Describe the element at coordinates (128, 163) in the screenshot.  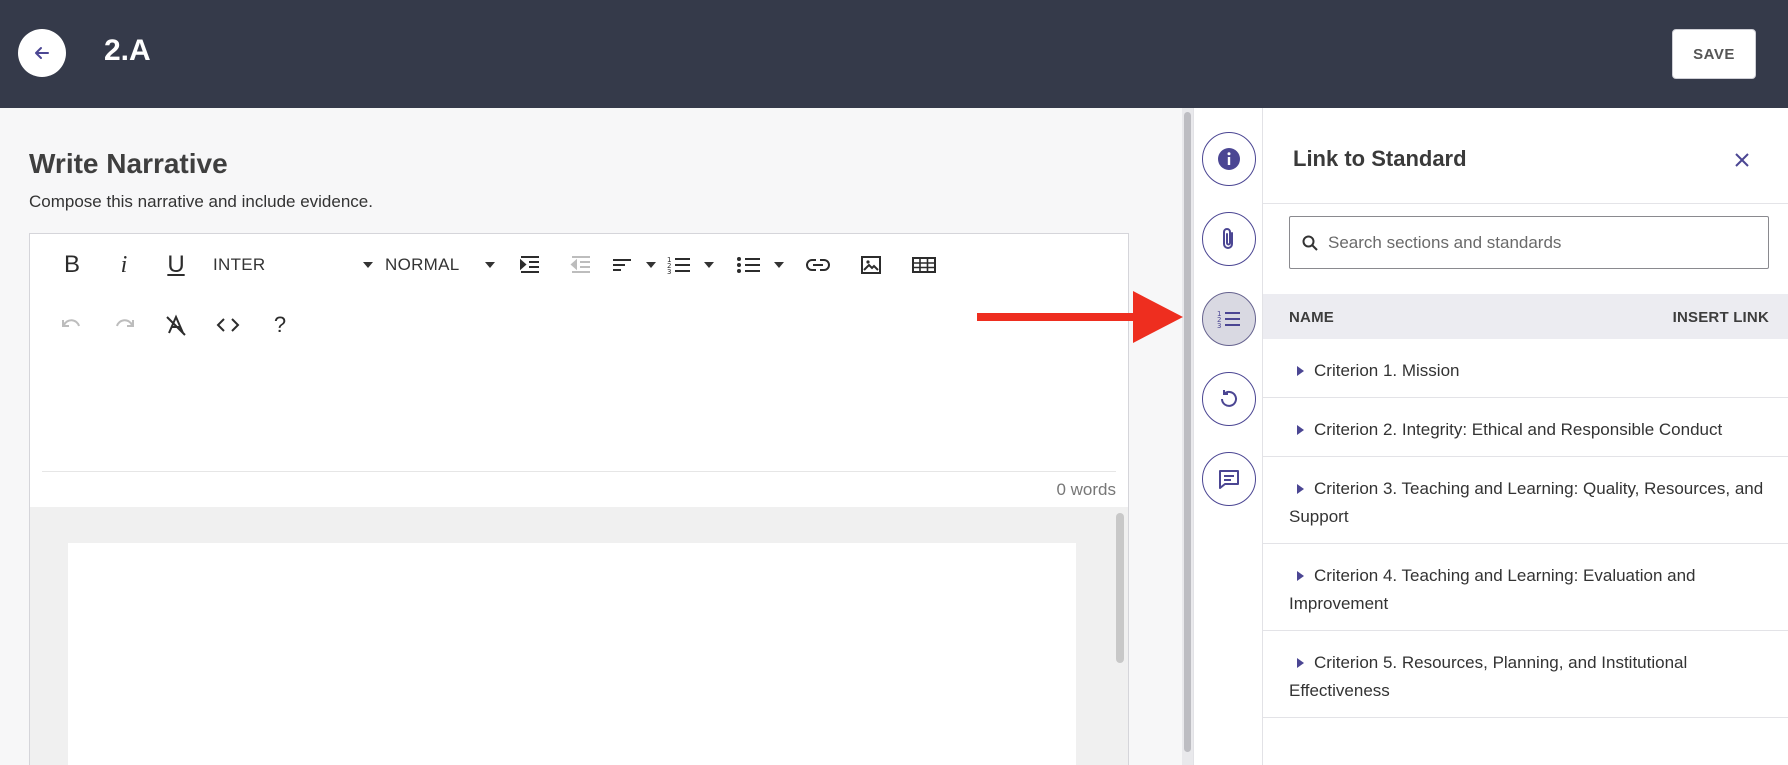
I see `section-title: Write Narrative` at that location.